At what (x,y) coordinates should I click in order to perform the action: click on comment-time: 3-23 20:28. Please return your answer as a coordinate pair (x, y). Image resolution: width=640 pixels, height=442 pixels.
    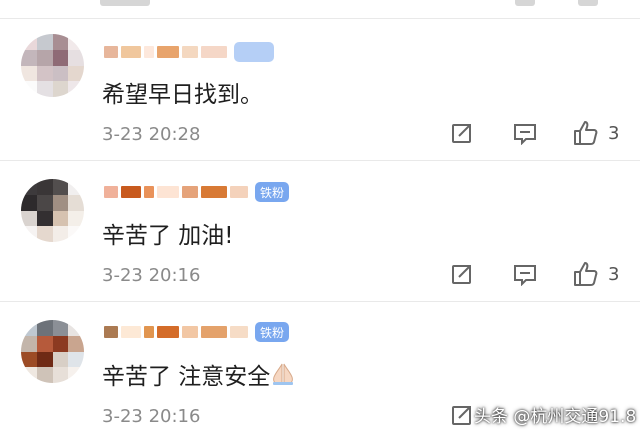
    Looking at the image, I should click on (151, 134).